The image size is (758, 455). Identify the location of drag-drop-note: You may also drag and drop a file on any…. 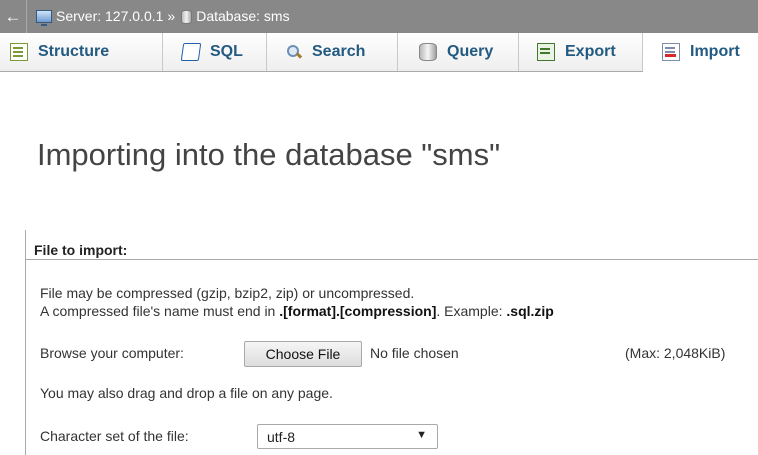
(186, 393).